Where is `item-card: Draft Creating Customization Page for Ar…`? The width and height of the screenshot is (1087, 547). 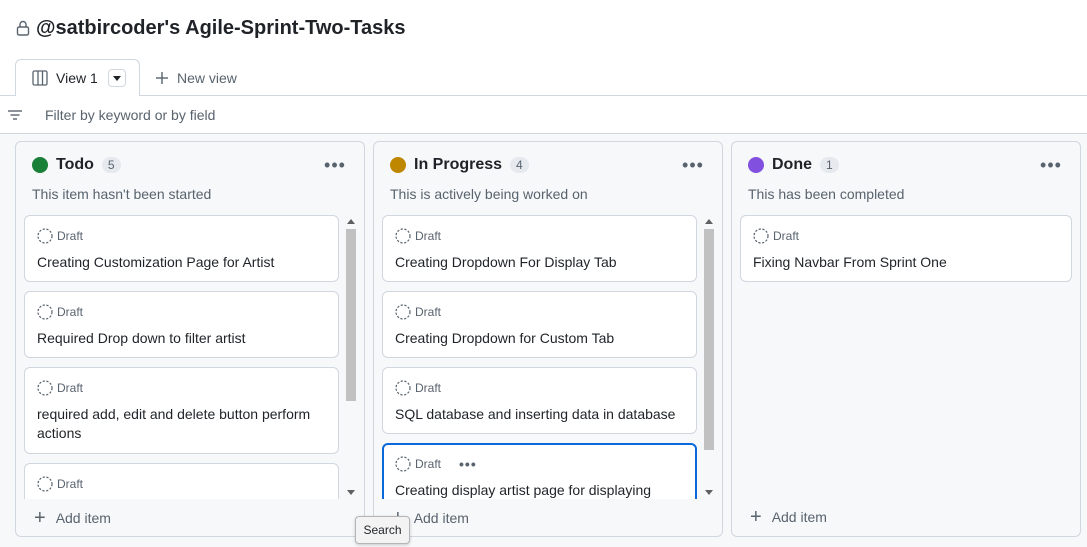
item-card: Draft Creating Customization Page for Ar… is located at coordinates (181, 248).